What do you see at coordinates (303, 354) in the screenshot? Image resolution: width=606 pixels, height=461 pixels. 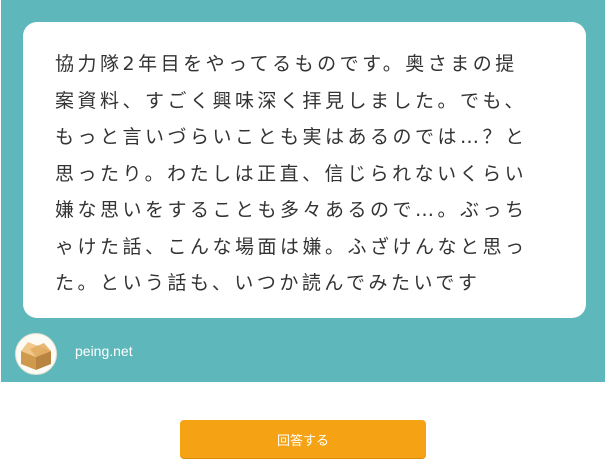 I see `card-footer: peing.net` at bounding box center [303, 354].